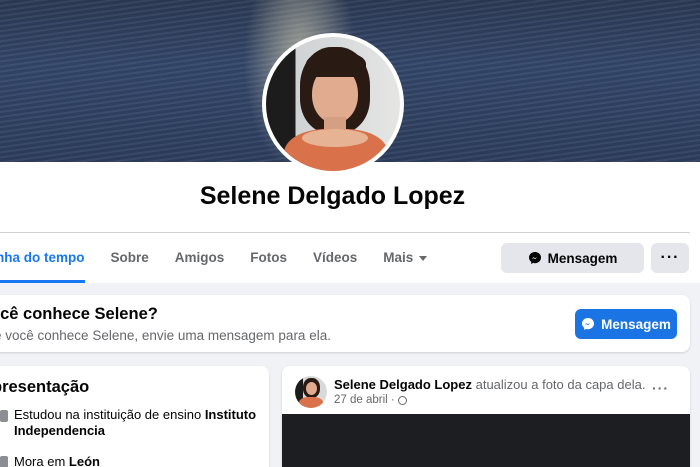 Image resolution: width=700 pixels, height=467 pixels. What do you see at coordinates (364, 400) in the screenshot?
I see `post-date: 27 de abril ·` at bounding box center [364, 400].